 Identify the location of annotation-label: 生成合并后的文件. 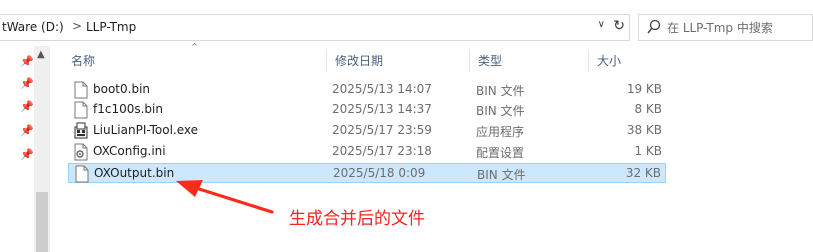
(357, 219).